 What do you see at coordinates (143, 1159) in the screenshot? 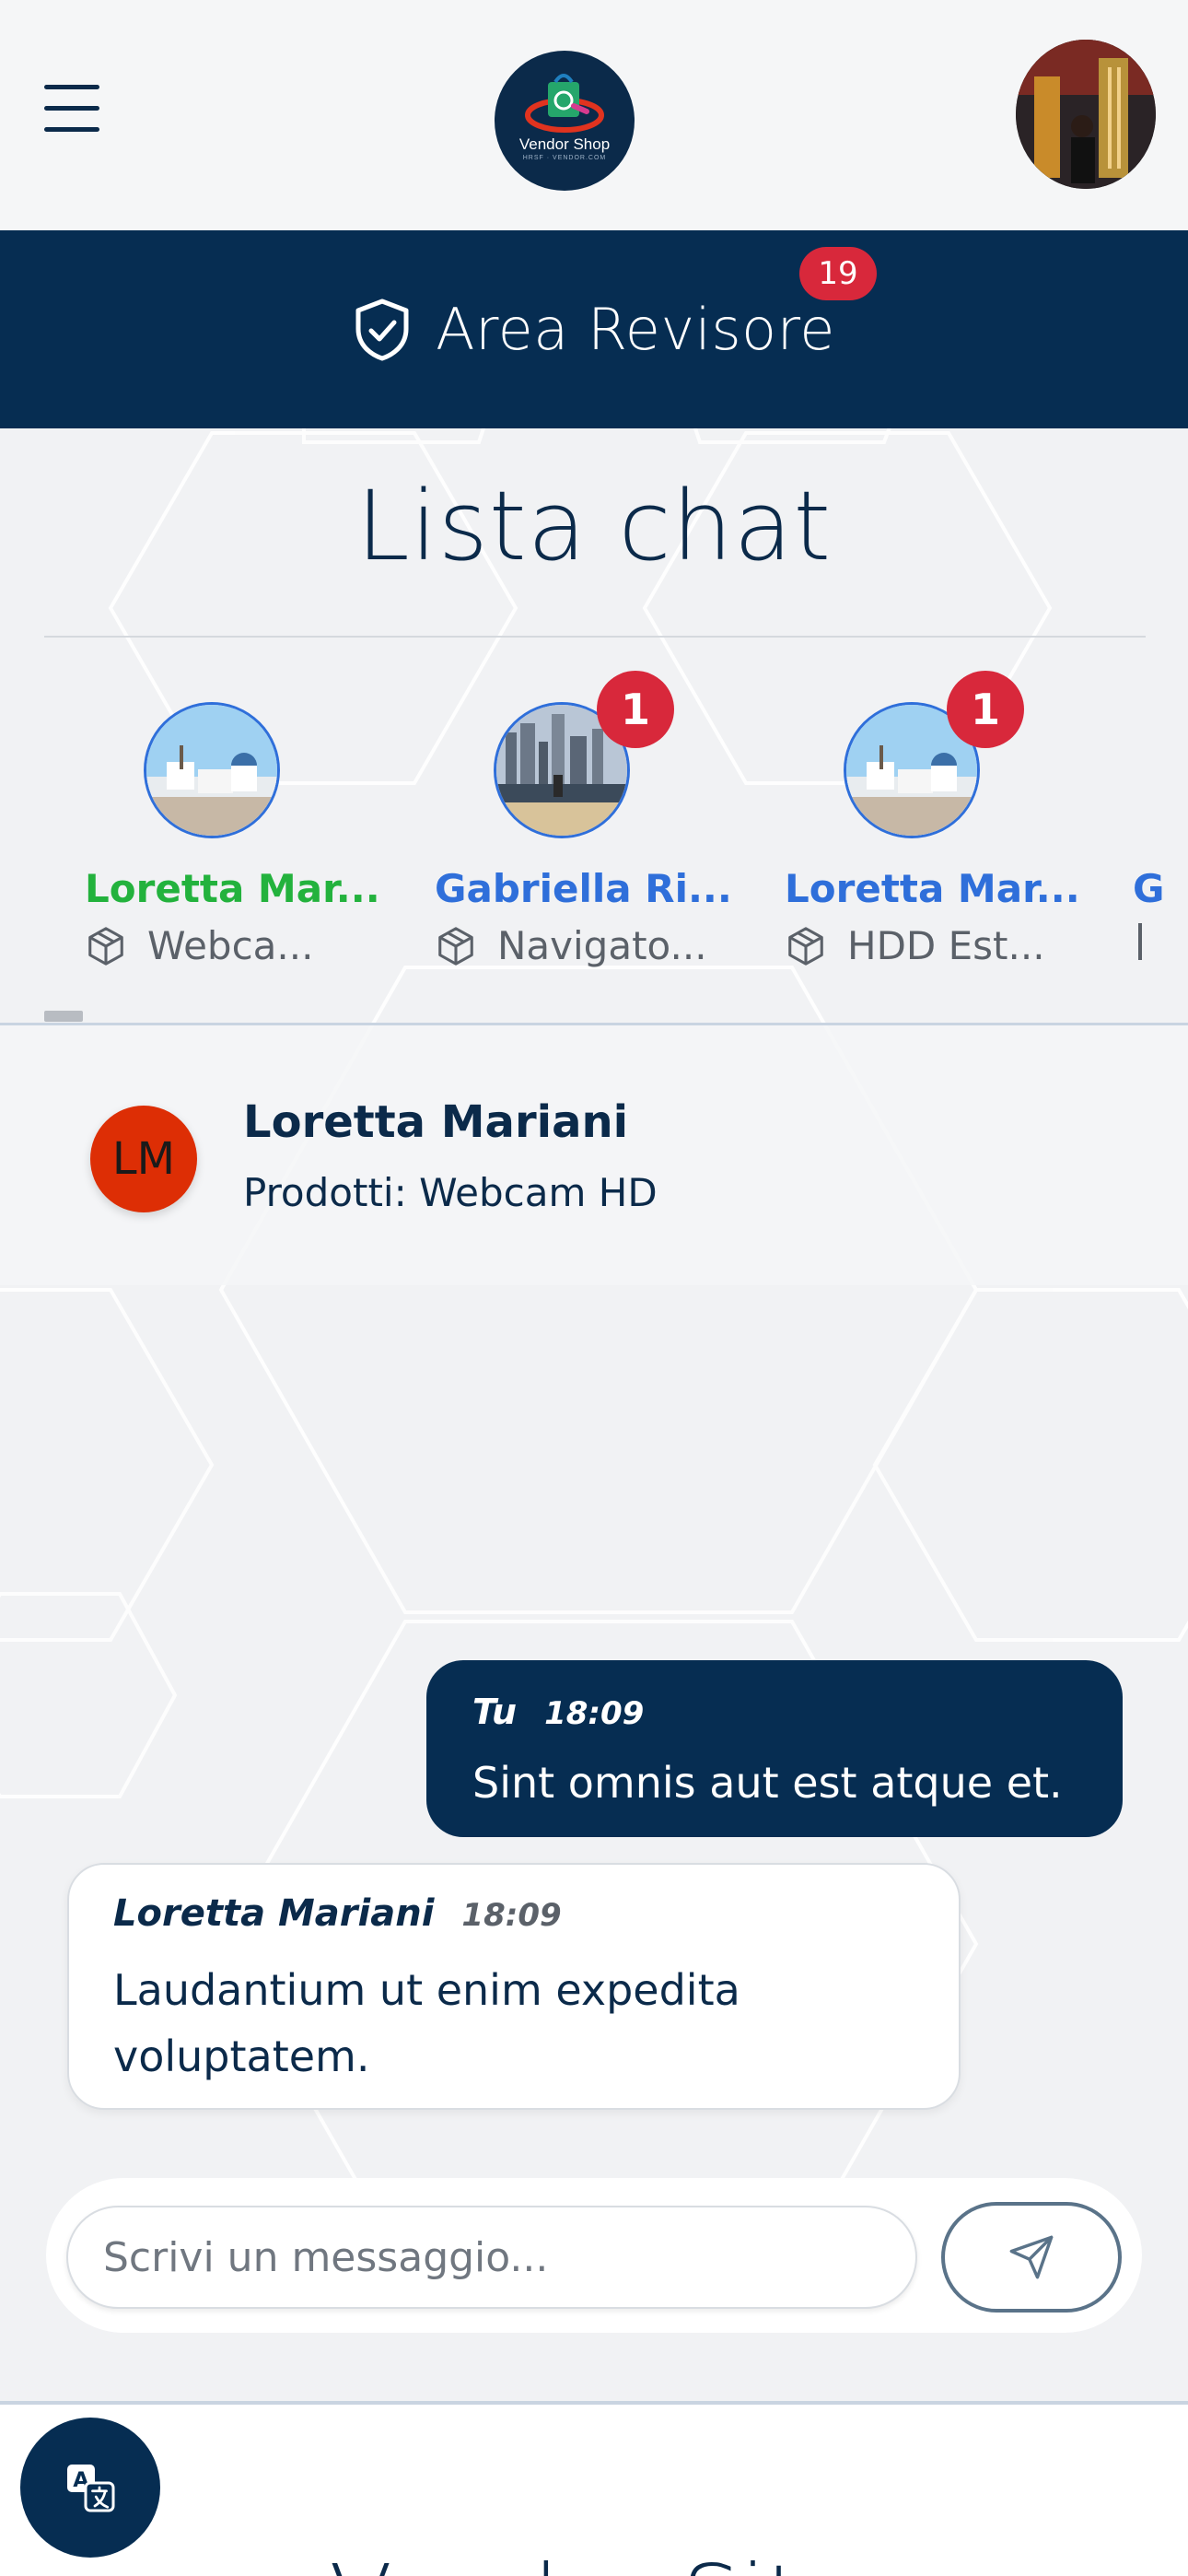
I see `avatar: LM` at bounding box center [143, 1159].